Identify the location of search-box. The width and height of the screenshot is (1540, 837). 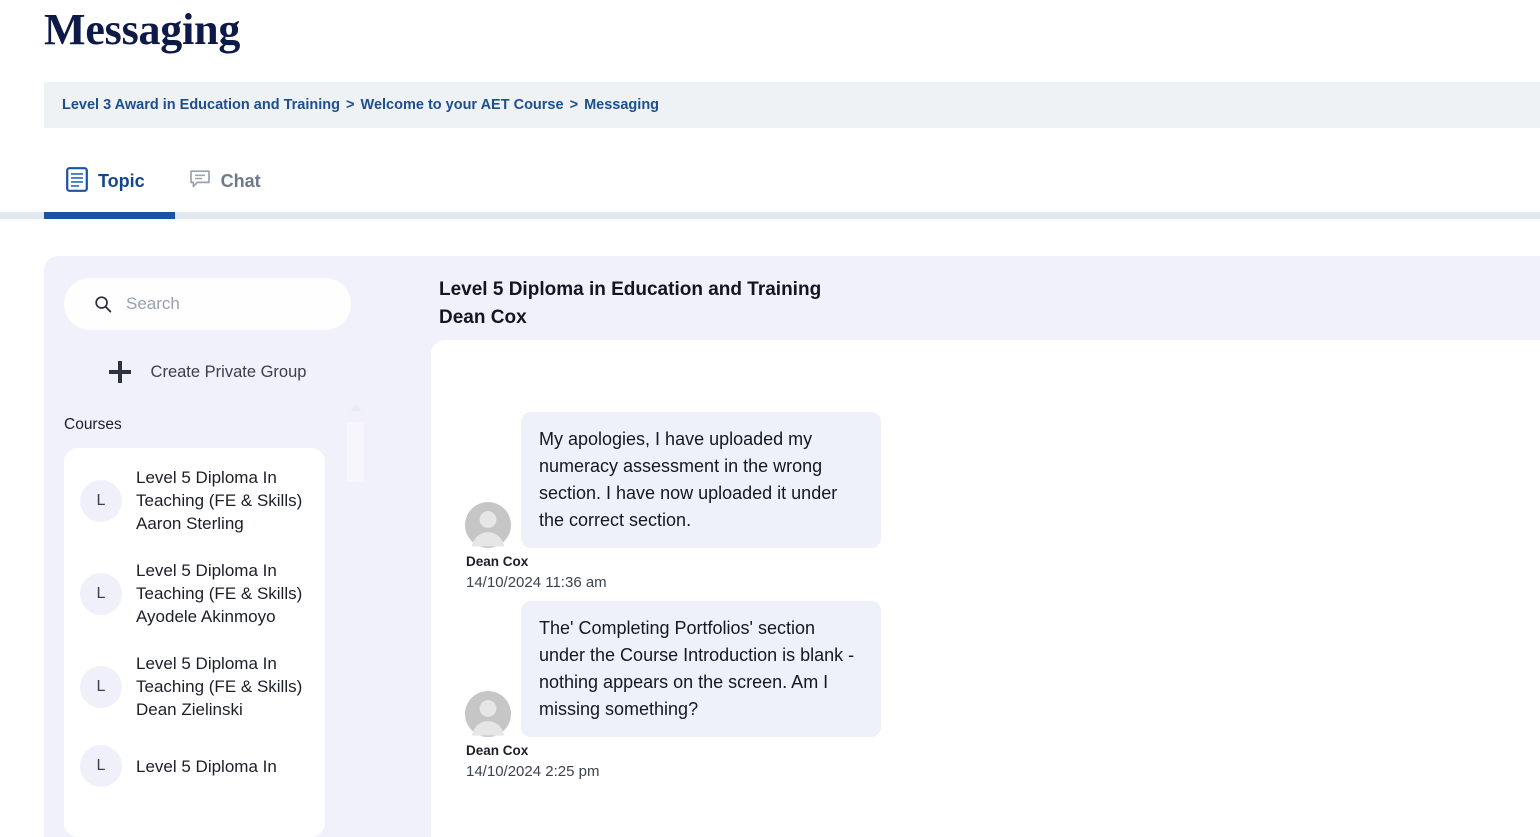
(207, 304).